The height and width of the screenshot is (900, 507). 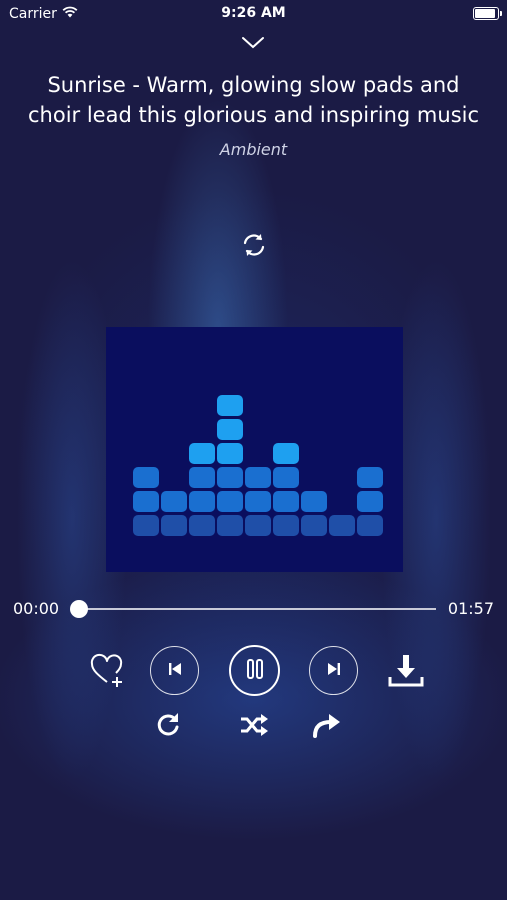 What do you see at coordinates (327, 725) in the screenshot?
I see `share-arrow-icon` at bounding box center [327, 725].